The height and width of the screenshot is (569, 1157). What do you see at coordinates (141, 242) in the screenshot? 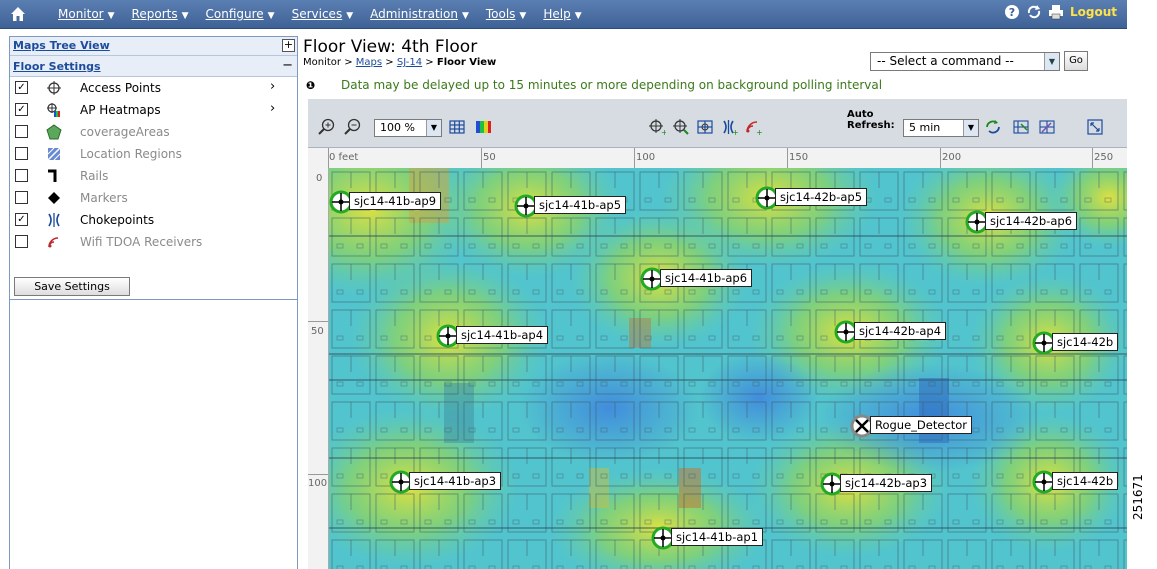
I see `layer-label: Wifi TDOA Receivers` at bounding box center [141, 242].